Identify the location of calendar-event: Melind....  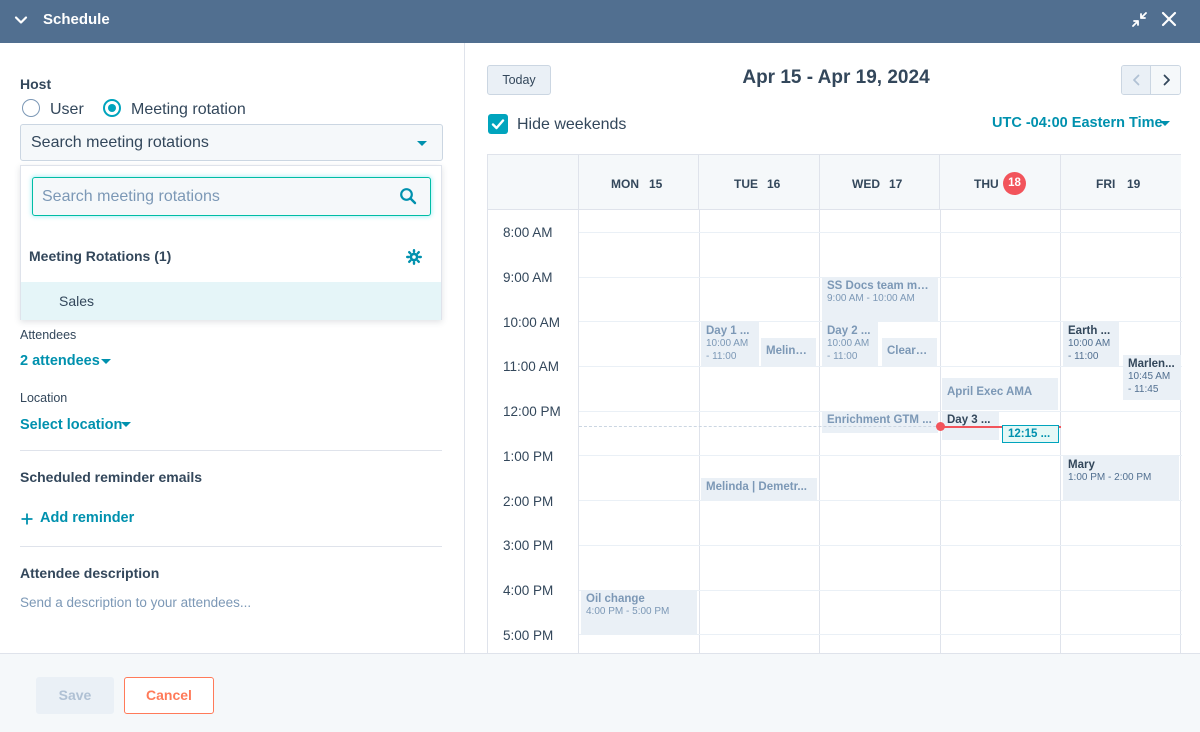
(788, 352).